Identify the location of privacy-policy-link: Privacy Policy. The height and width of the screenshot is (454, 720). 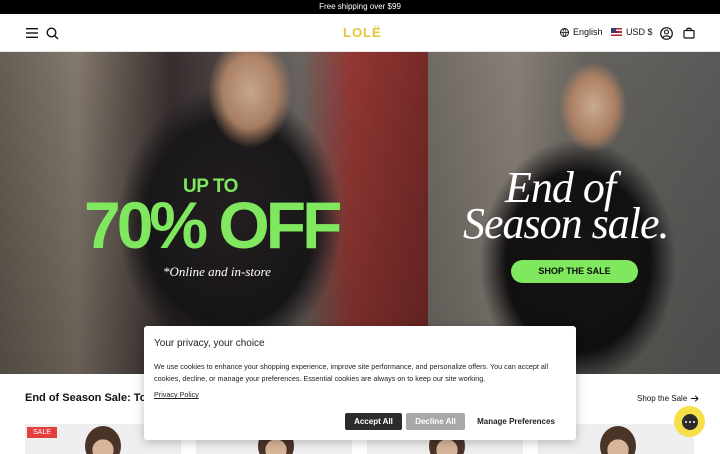
(176, 394).